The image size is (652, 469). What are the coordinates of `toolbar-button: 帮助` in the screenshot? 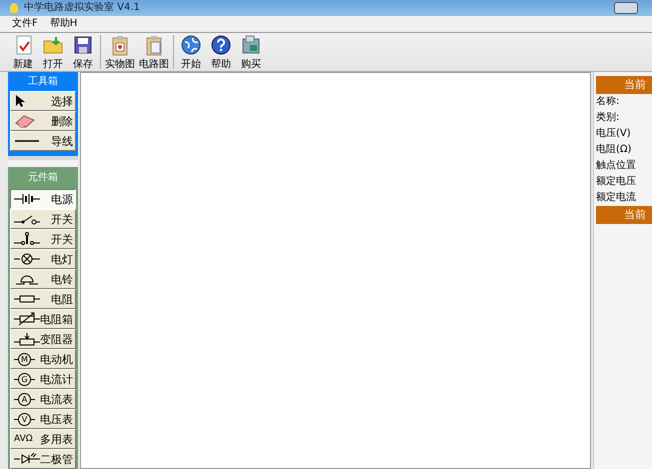 It's located at (221, 52).